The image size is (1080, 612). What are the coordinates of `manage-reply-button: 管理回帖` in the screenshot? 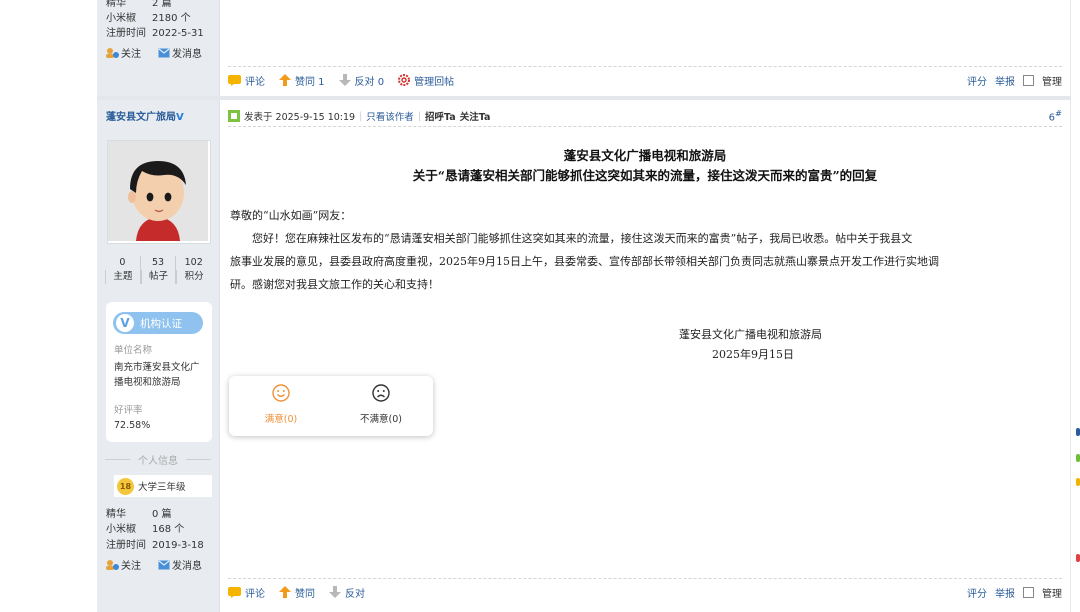 It's located at (426, 80).